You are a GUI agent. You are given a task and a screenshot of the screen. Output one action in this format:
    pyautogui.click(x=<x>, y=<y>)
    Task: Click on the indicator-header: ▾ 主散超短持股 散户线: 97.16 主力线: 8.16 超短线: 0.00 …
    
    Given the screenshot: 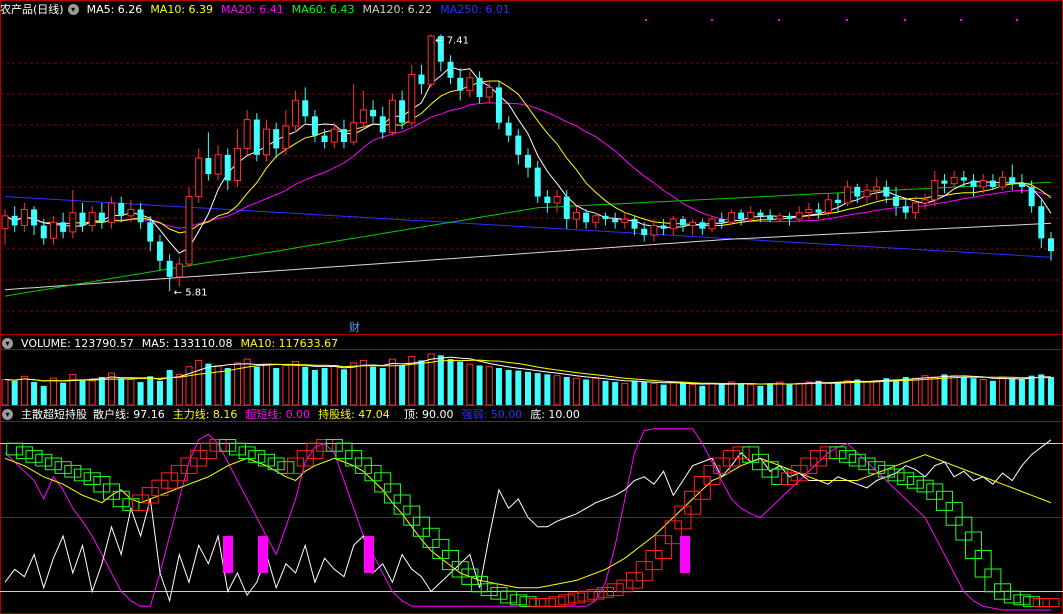 What is the action you would take?
    pyautogui.click(x=294, y=414)
    